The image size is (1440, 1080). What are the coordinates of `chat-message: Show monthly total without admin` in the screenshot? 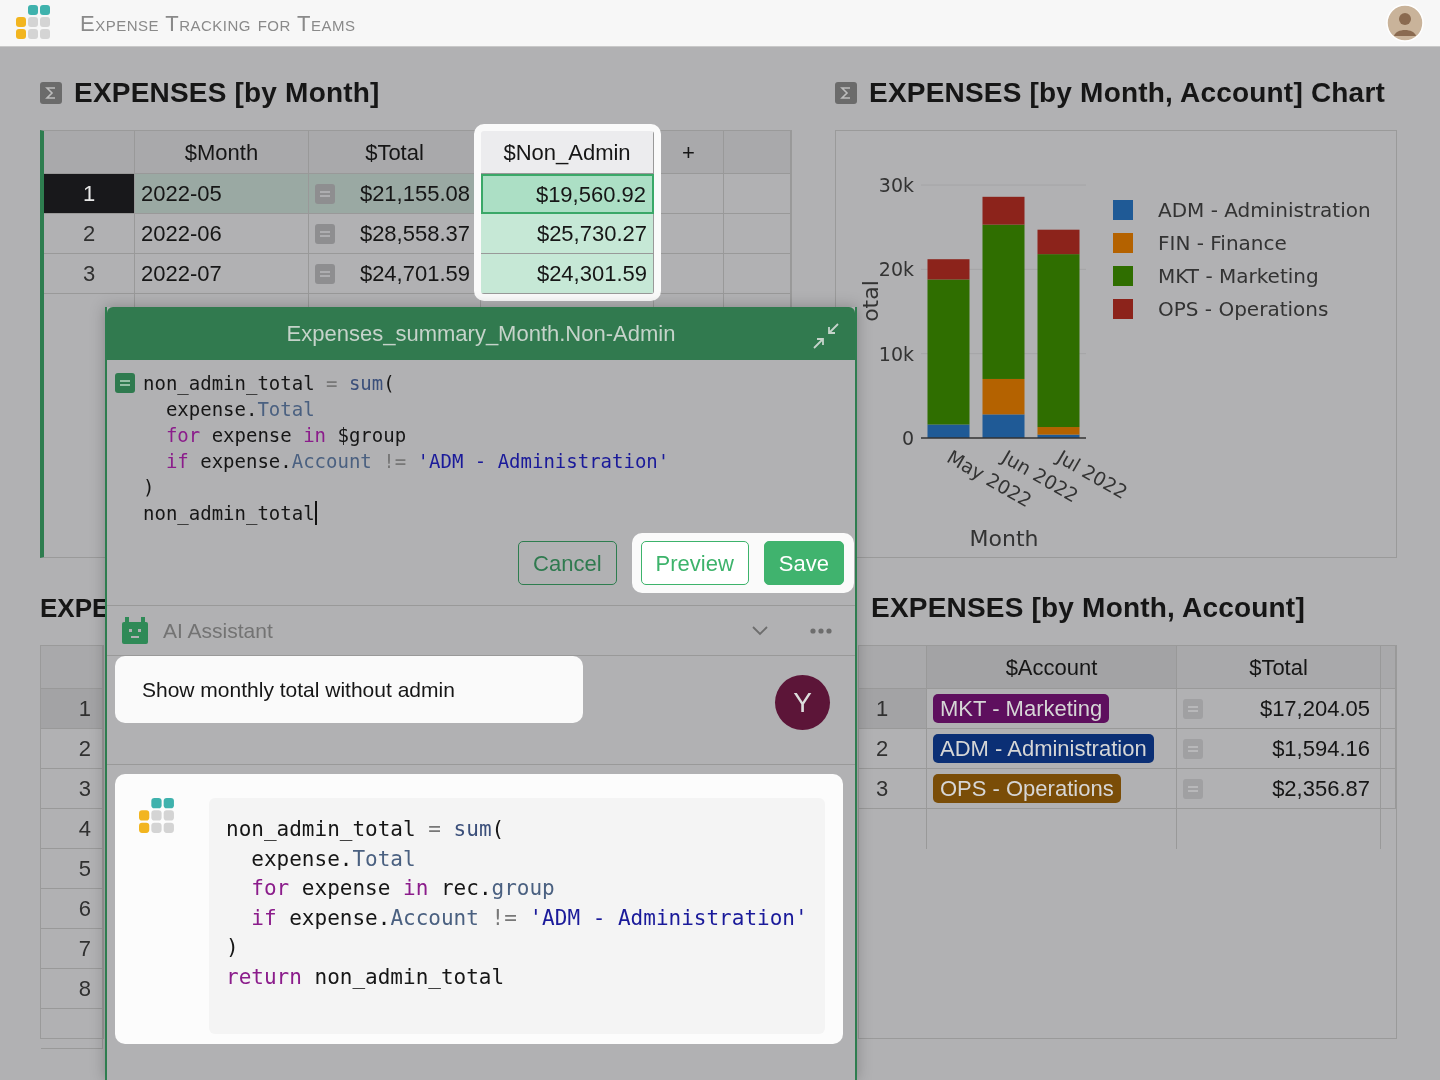 It's located at (349, 689).